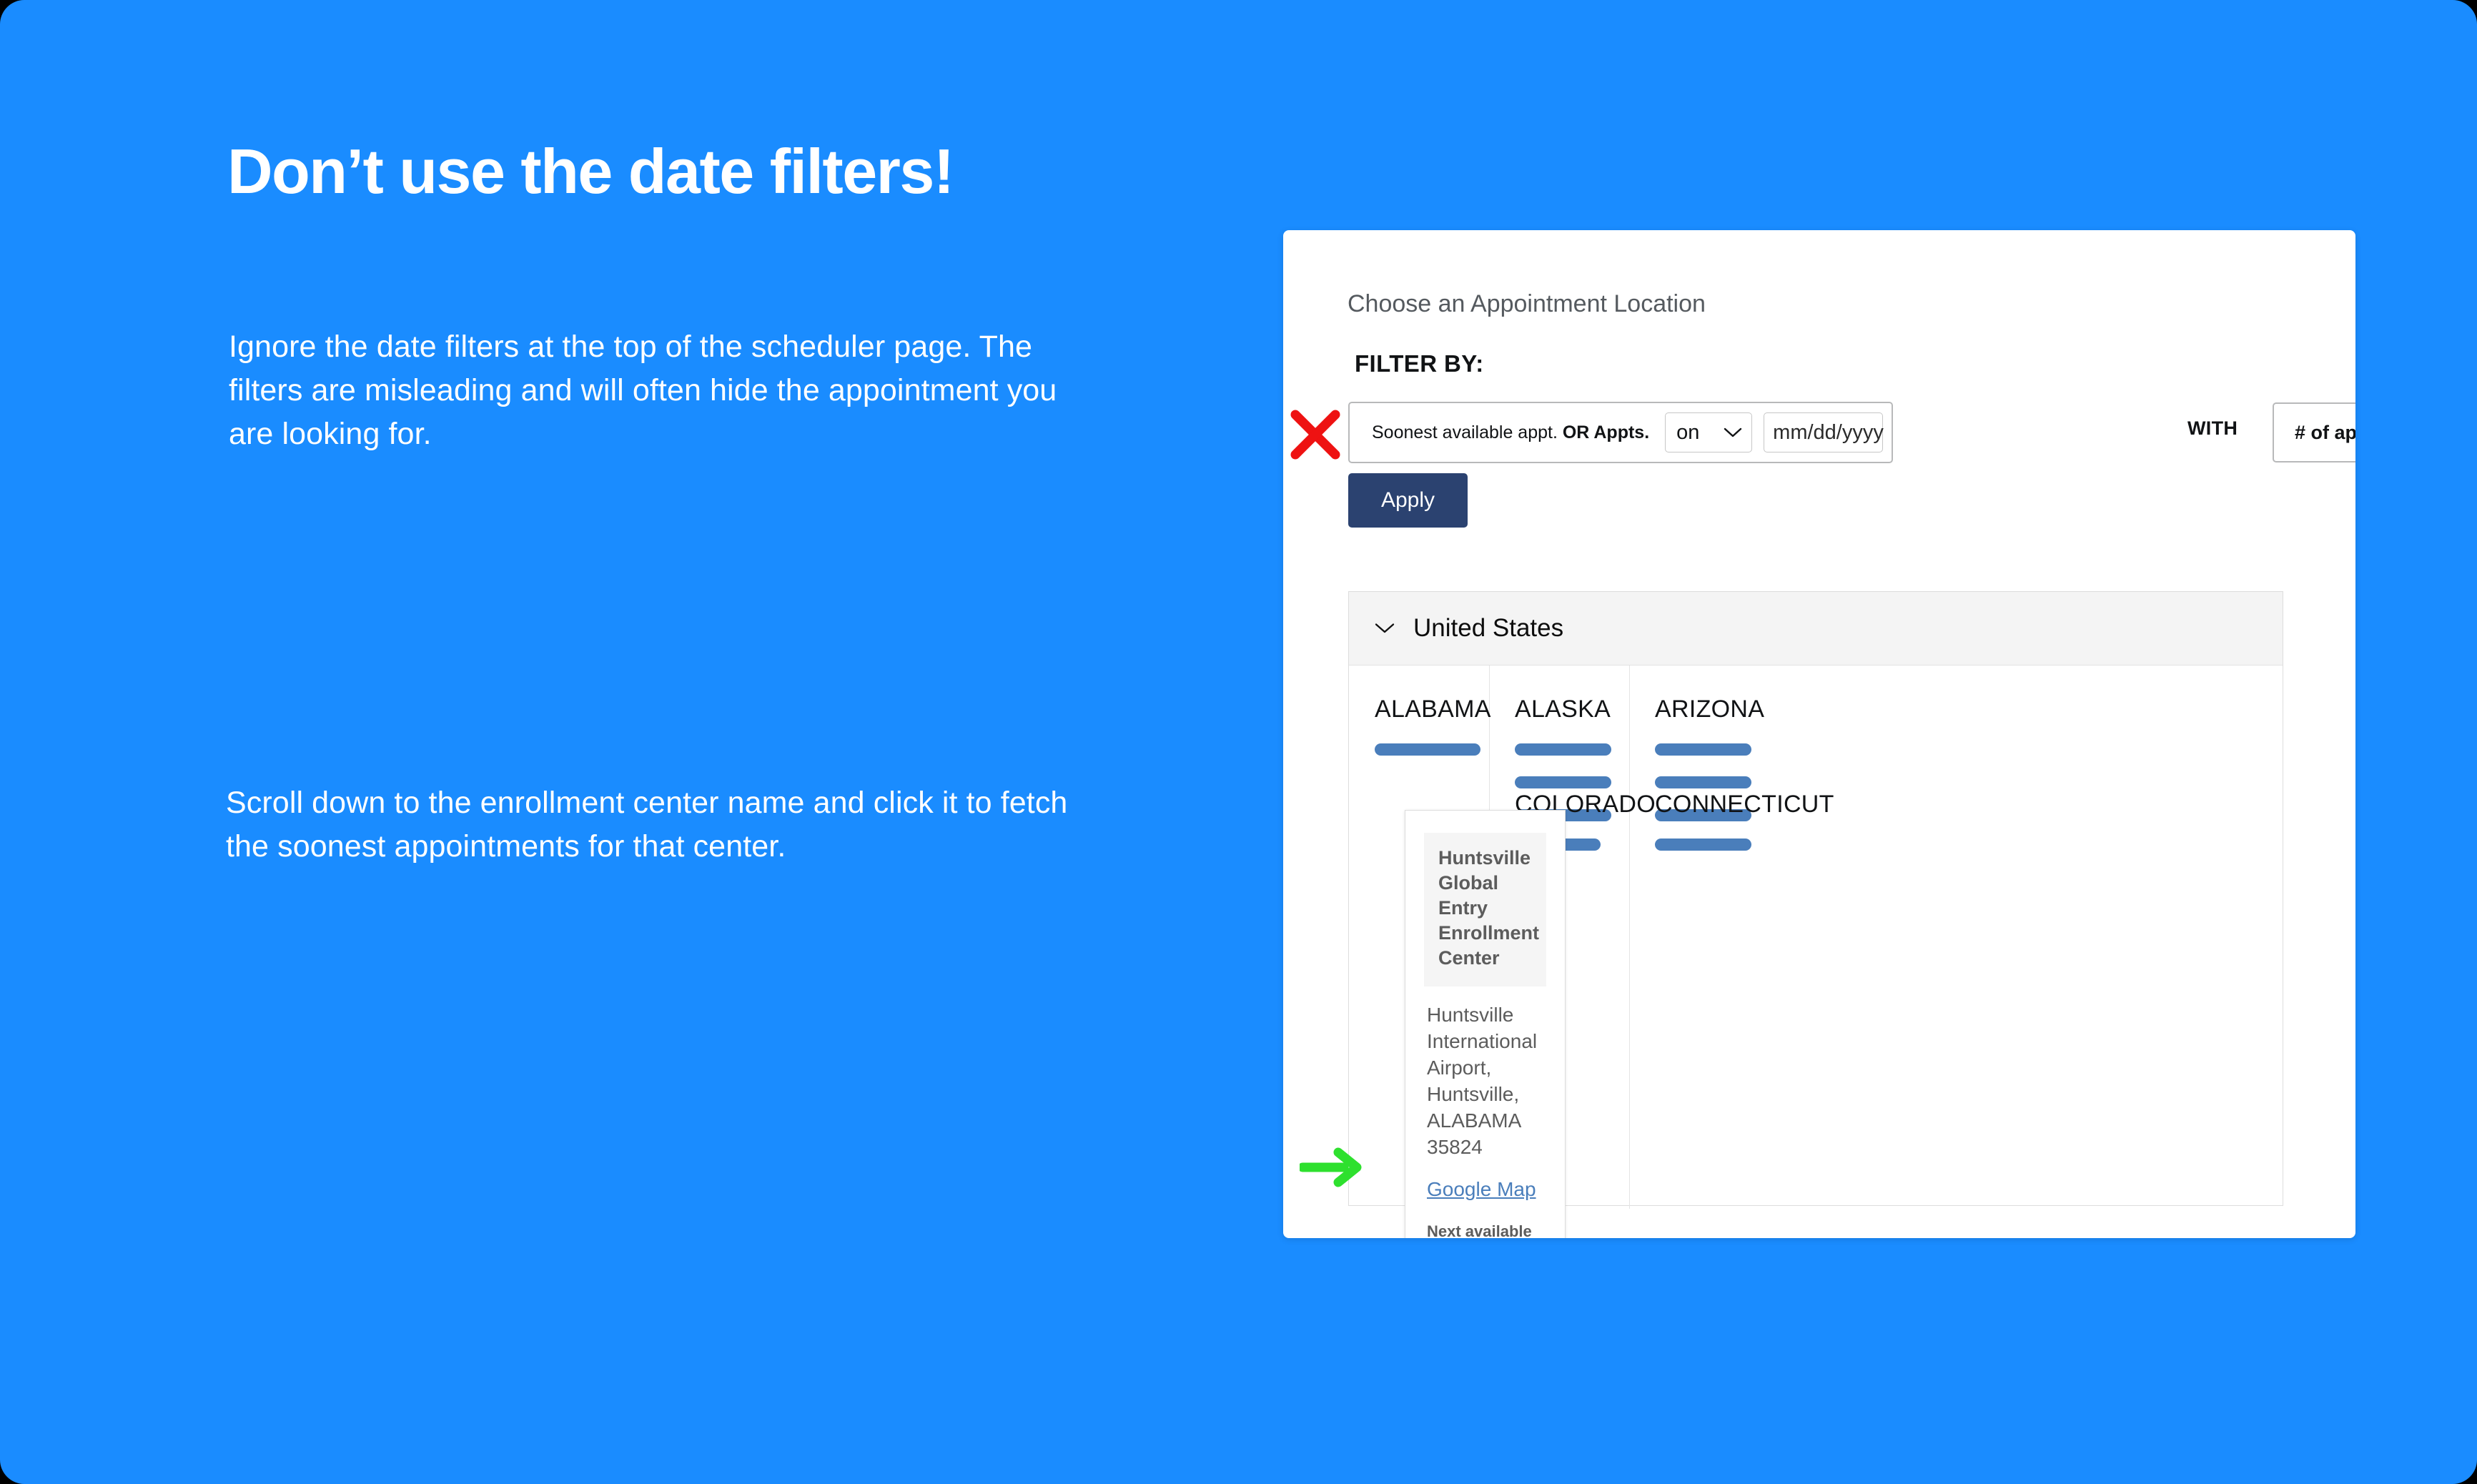 Image resolution: width=2477 pixels, height=1484 pixels. What do you see at coordinates (1446, 726) in the screenshot?
I see `state-column-alabama: ALABAMA` at bounding box center [1446, 726].